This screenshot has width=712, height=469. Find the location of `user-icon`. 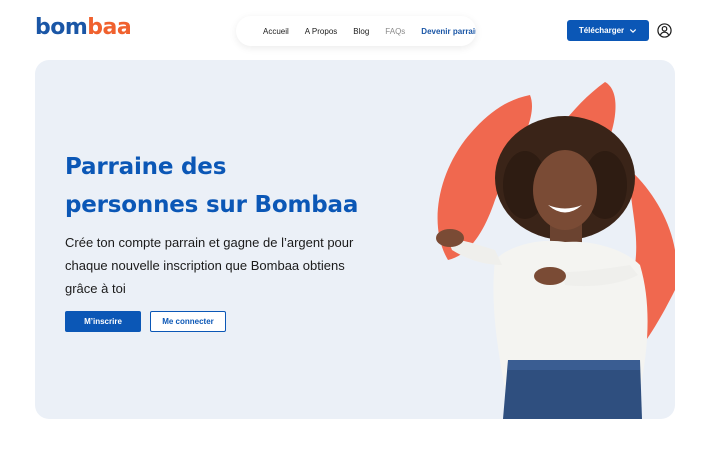

user-icon is located at coordinates (664, 30).